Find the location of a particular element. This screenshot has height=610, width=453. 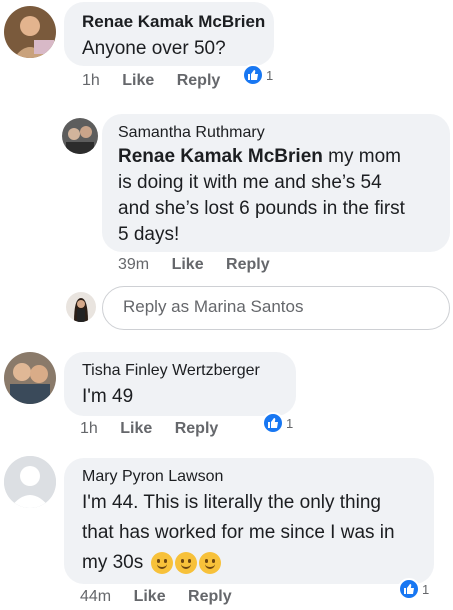

comment-actions: 39m Like Reply is located at coordinates (203, 265).